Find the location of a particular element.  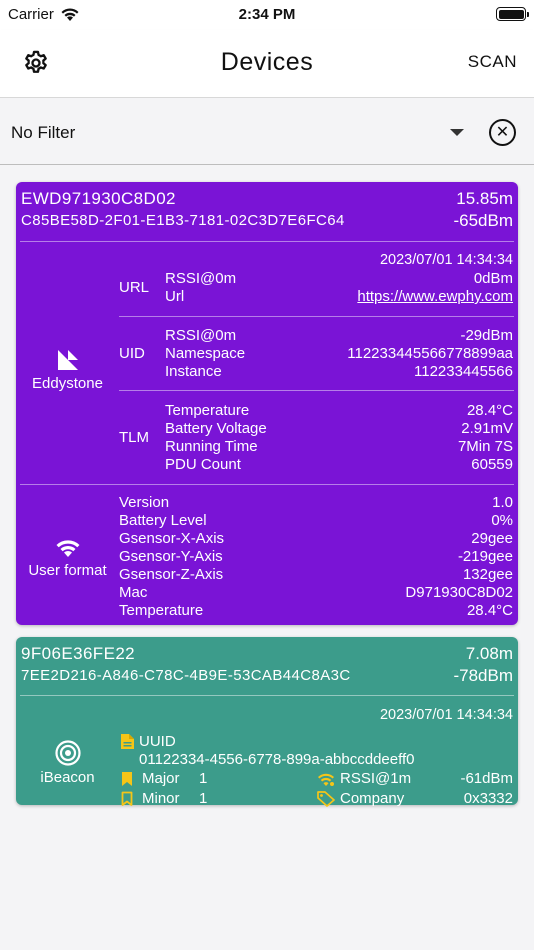

row-key: Gsensor-Z-Axis is located at coordinates (171, 574).